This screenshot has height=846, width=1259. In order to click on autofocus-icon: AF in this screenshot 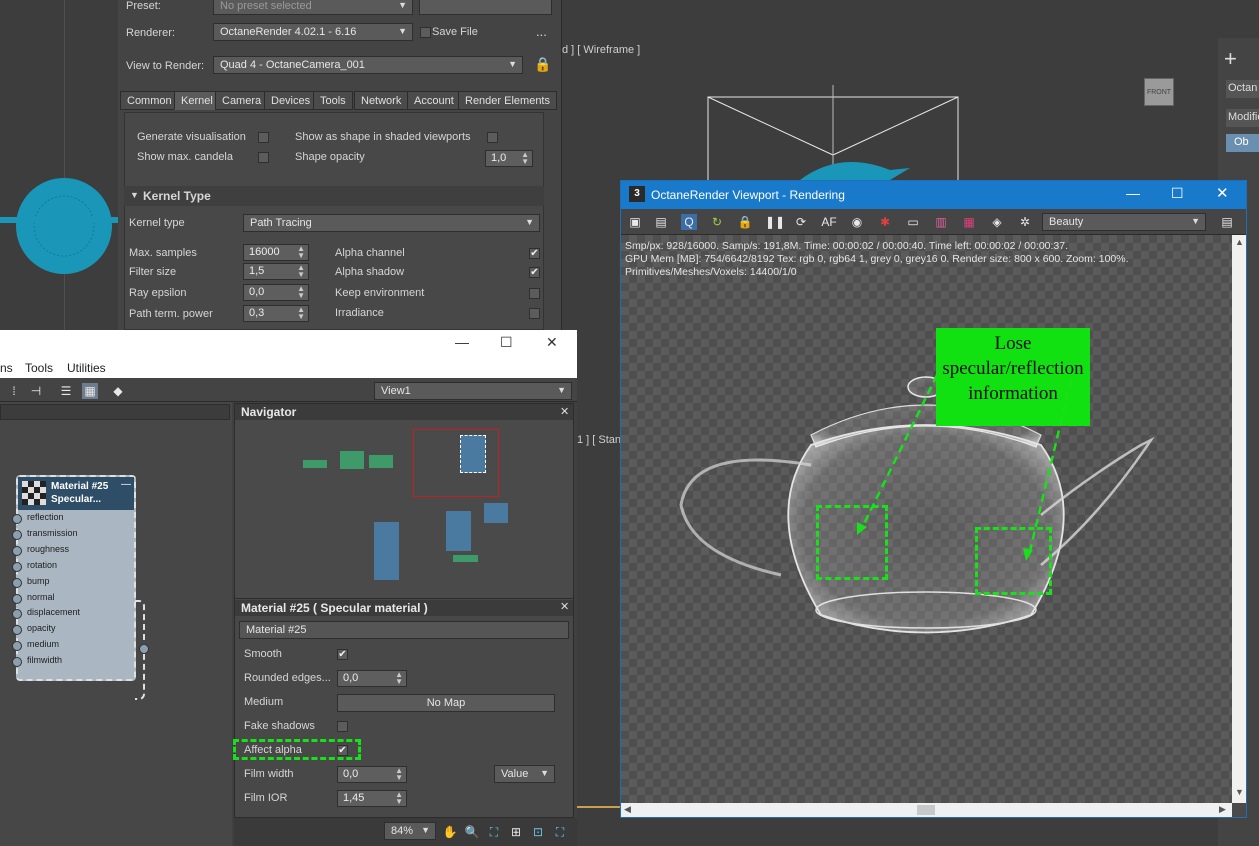, I will do `click(829, 222)`.